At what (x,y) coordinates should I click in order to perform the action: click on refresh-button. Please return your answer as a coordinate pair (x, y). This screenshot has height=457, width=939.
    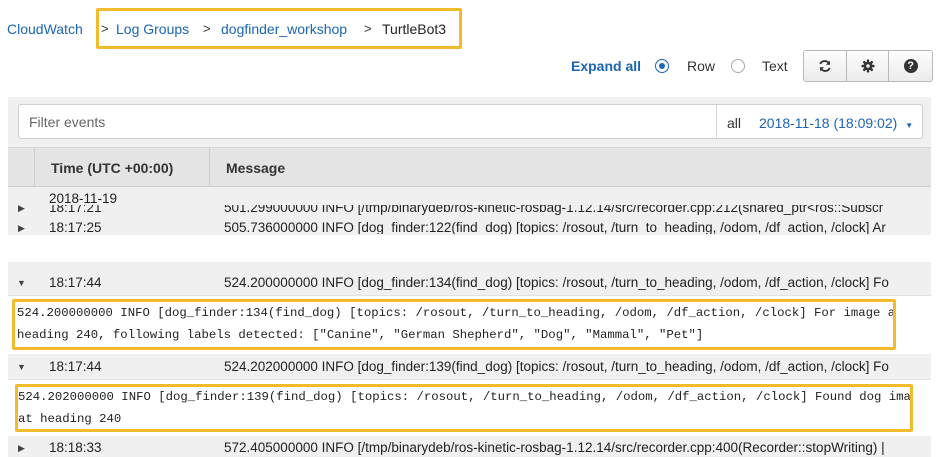
    Looking at the image, I should click on (825, 66).